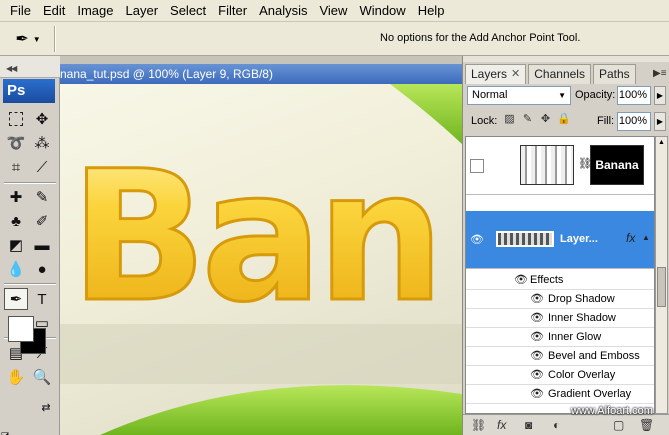 This screenshot has height=435, width=669. I want to click on scroll-up-icon: ▲, so click(661, 143).